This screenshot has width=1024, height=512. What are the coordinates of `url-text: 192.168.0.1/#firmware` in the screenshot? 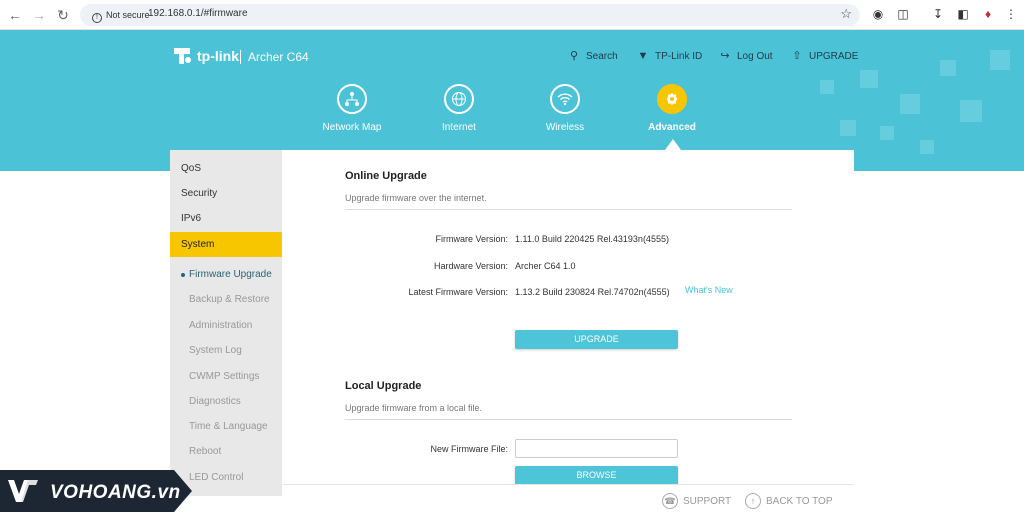 It's located at (198, 13).